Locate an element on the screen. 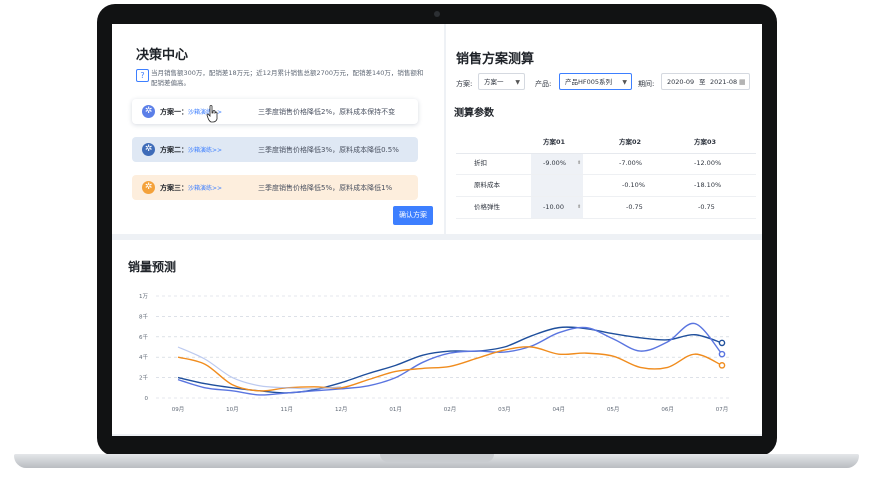  table-row: 价格弹性 -10.00 ⬍ -0.75 -0.75 is located at coordinates (606, 208).